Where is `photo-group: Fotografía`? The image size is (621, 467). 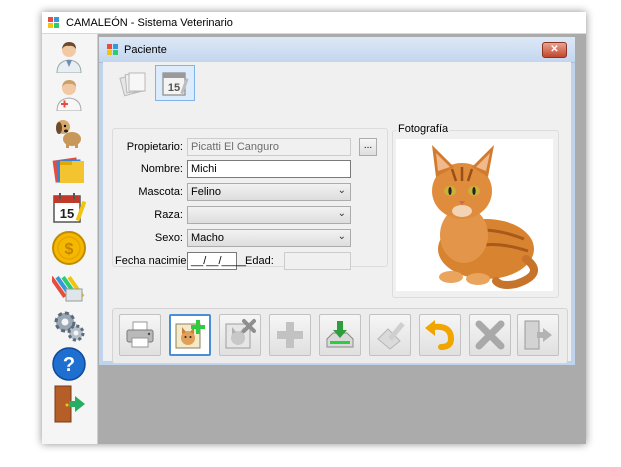 photo-group: Fotografía is located at coordinates (475, 210).